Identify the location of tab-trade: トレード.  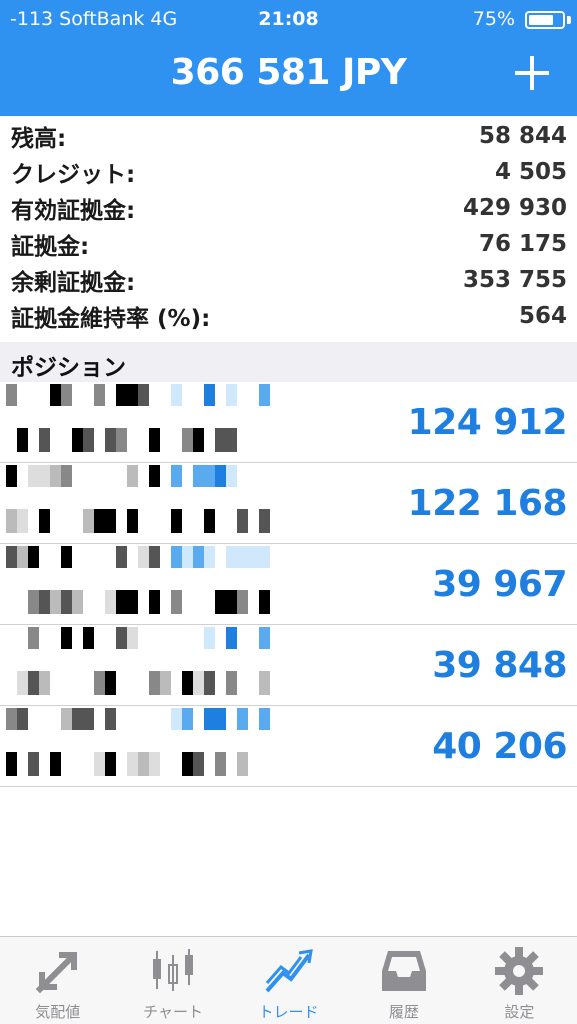
(288, 980).